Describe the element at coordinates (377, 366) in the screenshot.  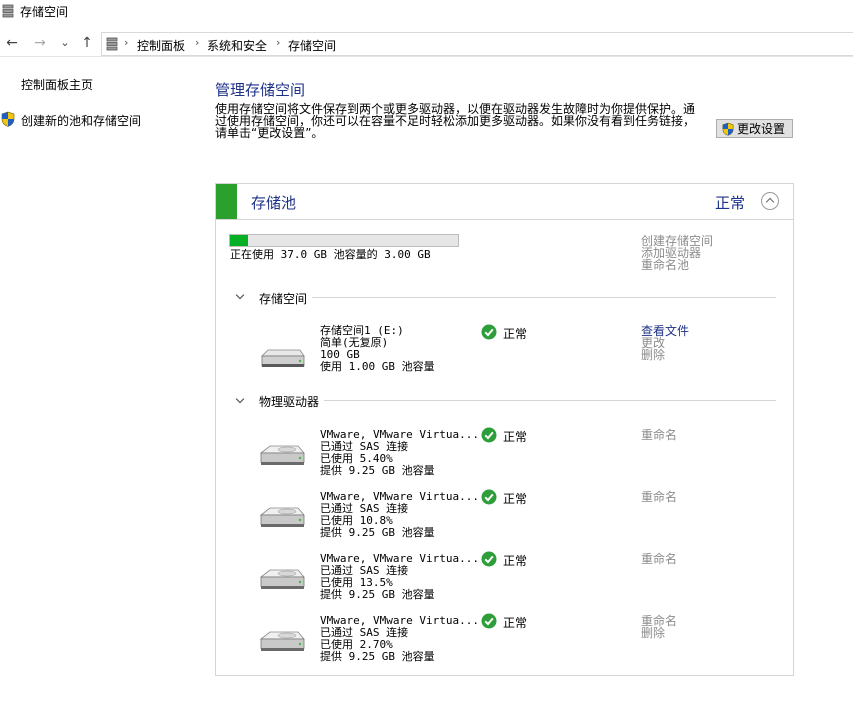
I see `space-used: 使用 1.00 GB 池容量` at that location.